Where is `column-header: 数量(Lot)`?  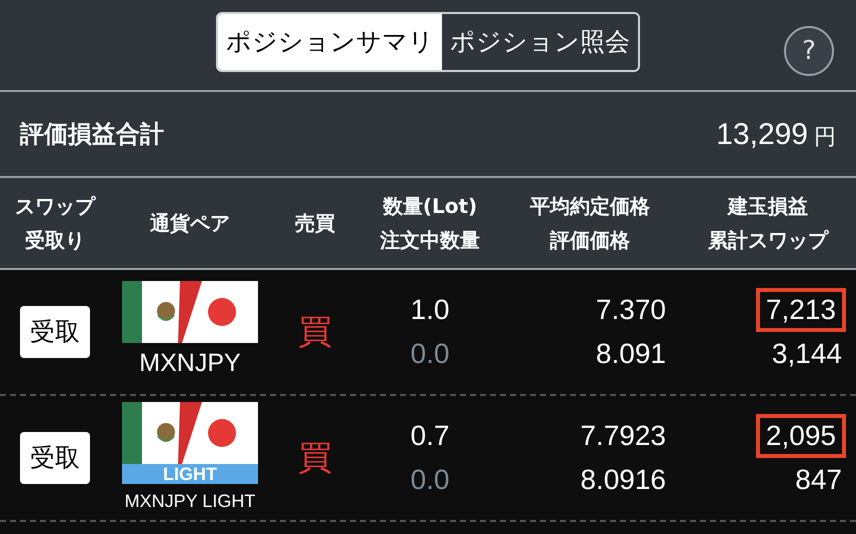
column-header: 数量(Lot) is located at coordinates (430, 206).